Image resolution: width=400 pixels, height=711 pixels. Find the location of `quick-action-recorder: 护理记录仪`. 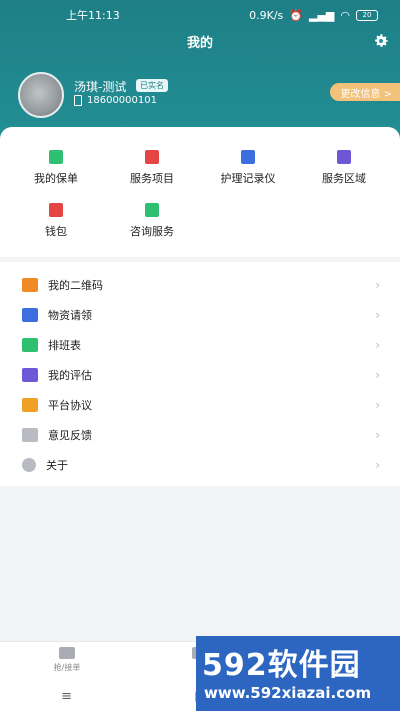

quick-action-recorder: 护理记录仪 is located at coordinates (248, 168).